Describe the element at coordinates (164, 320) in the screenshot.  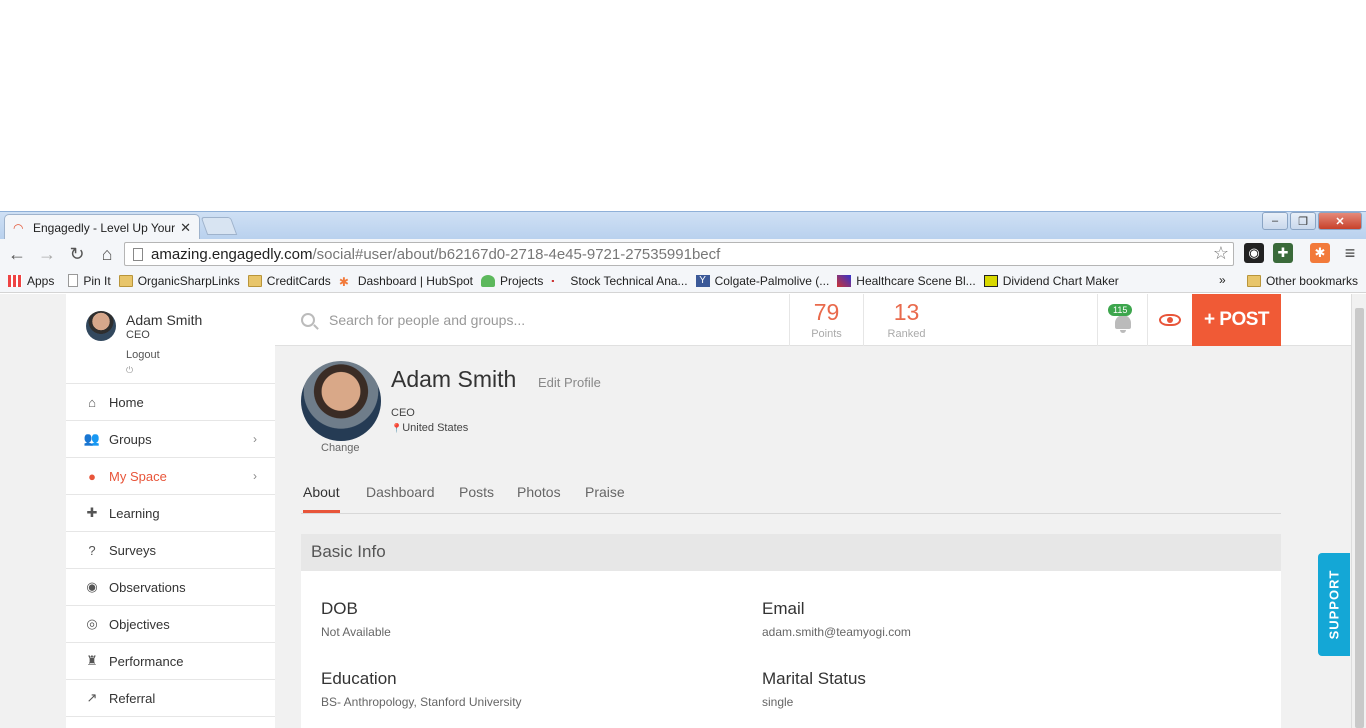
I see `sidebar-user-name: Adam Smith` at that location.